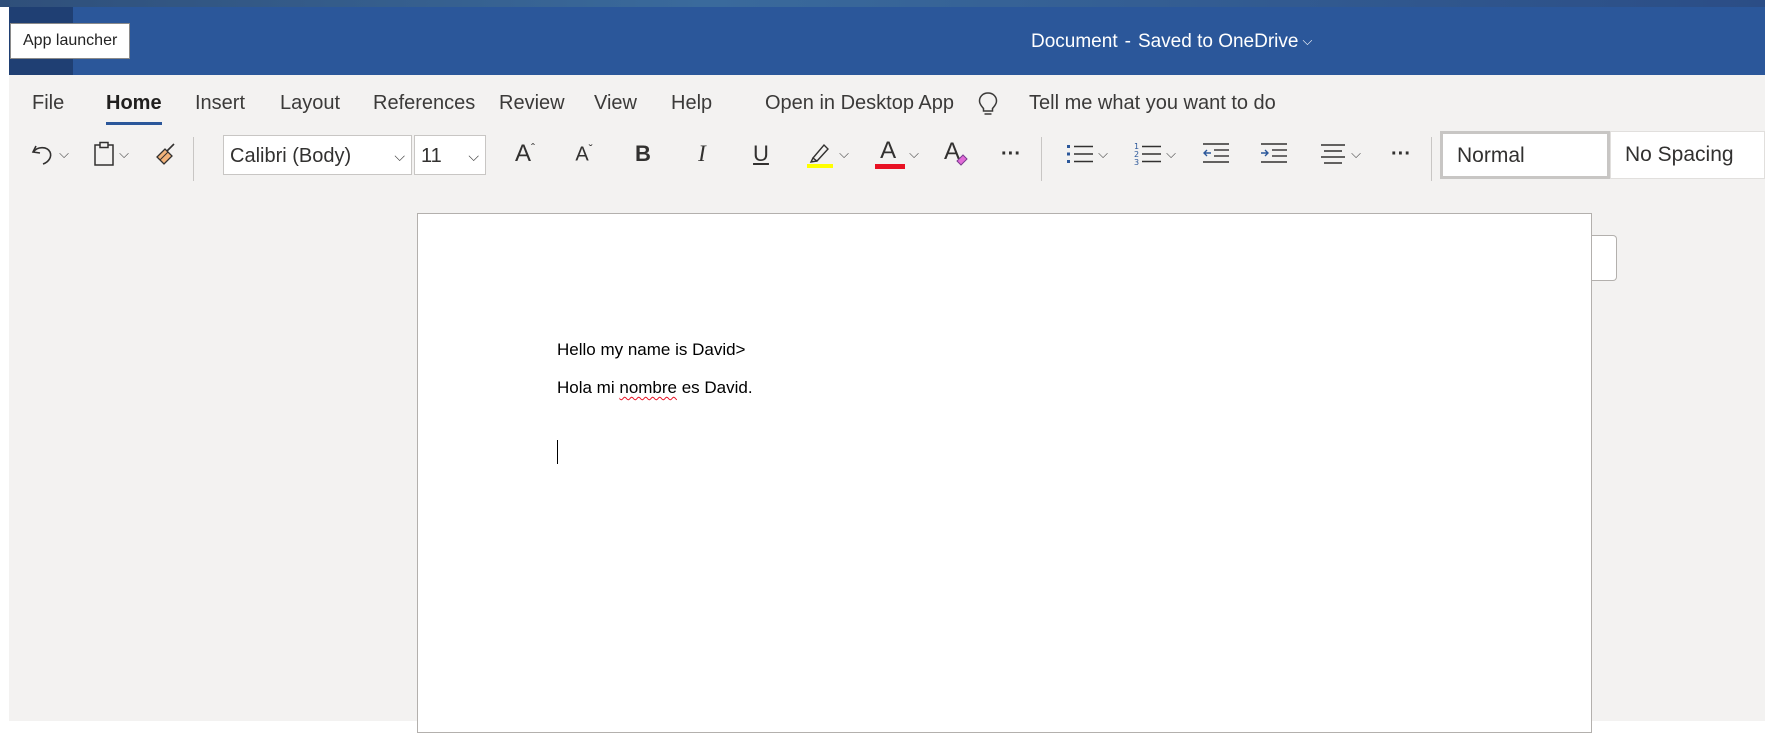  Describe the element at coordinates (4, 364) in the screenshot. I see `window-left-edge` at that location.